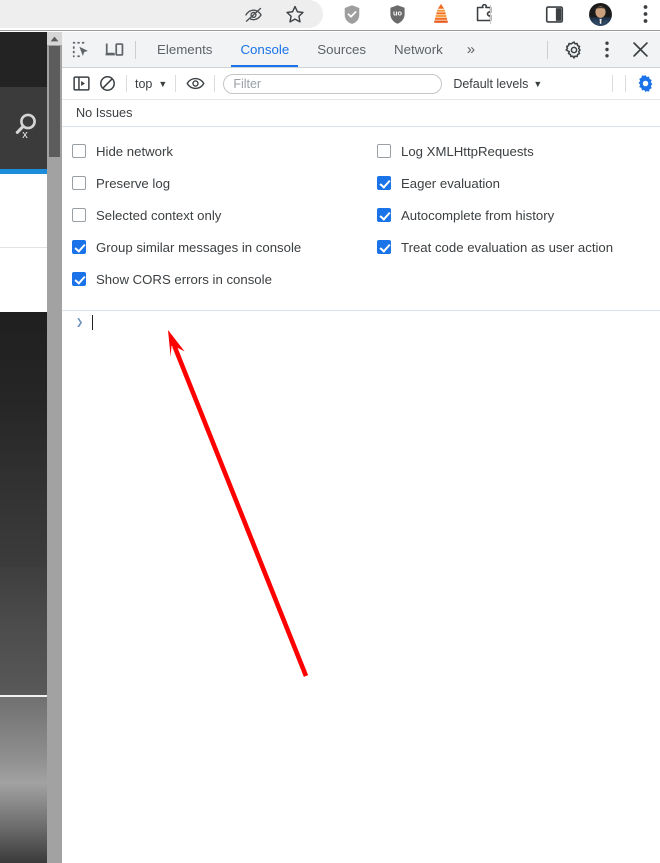  Describe the element at coordinates (470, 49) in the screenshot. I see `more-tabs-icon: »` at that location.